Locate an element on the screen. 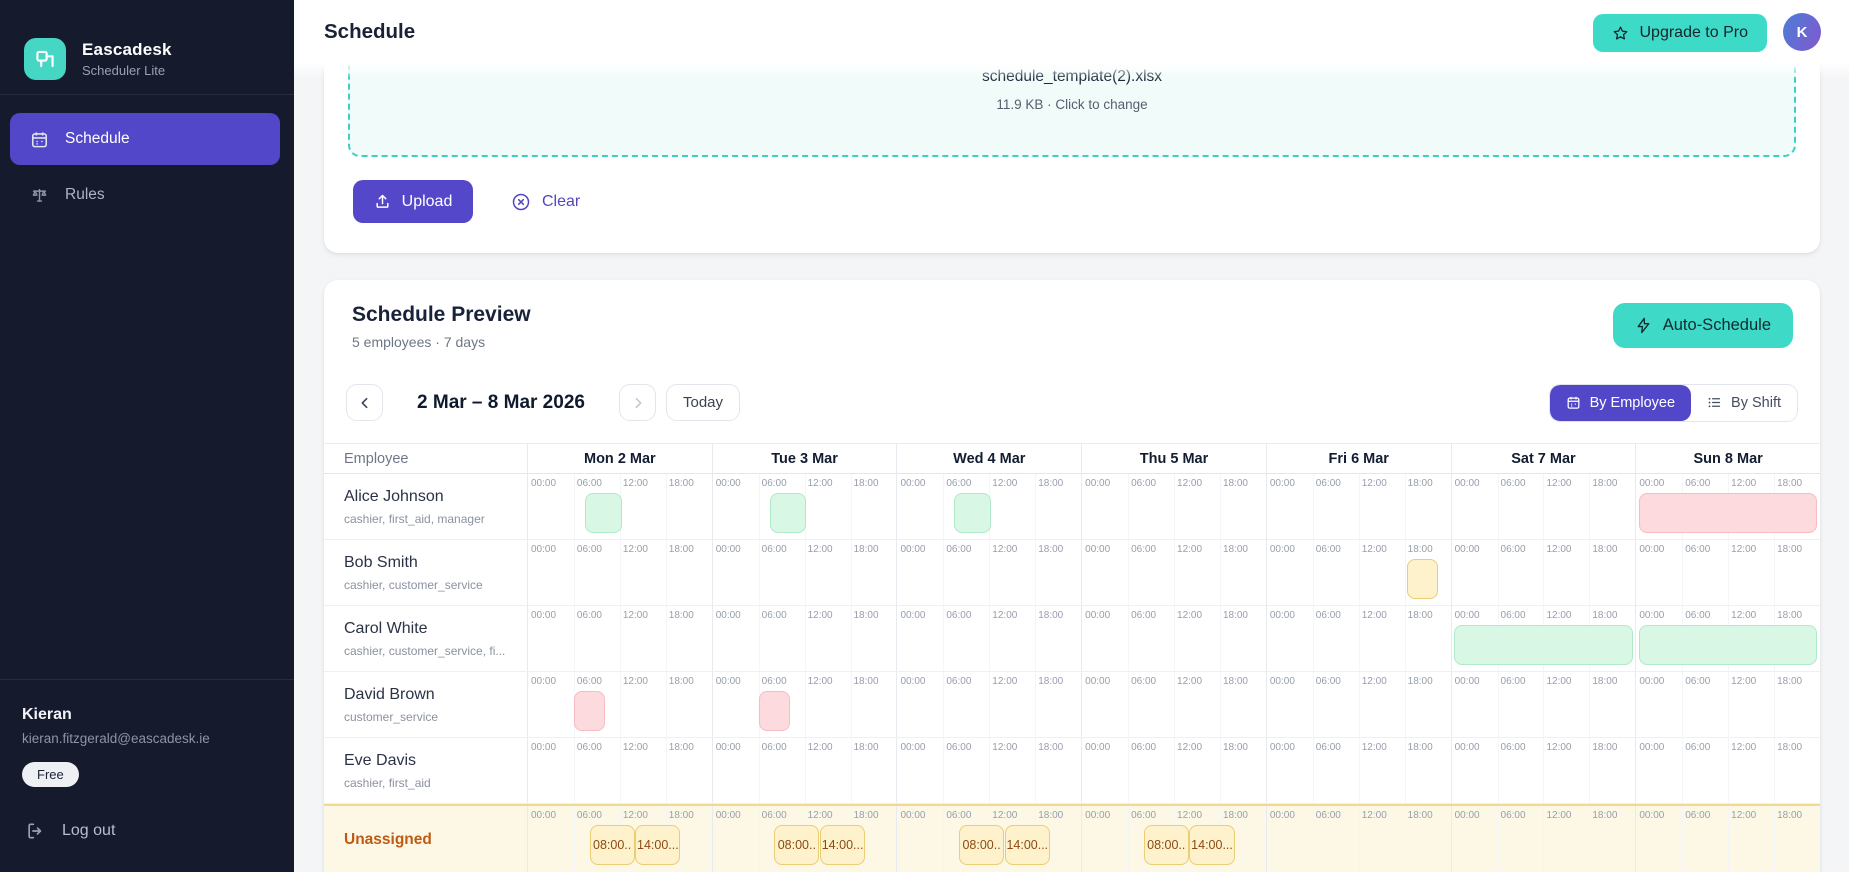 Image resolution: width=1849 pixels, height=872 pixels. upload-button: Upload is located at coordinates (413, 201).